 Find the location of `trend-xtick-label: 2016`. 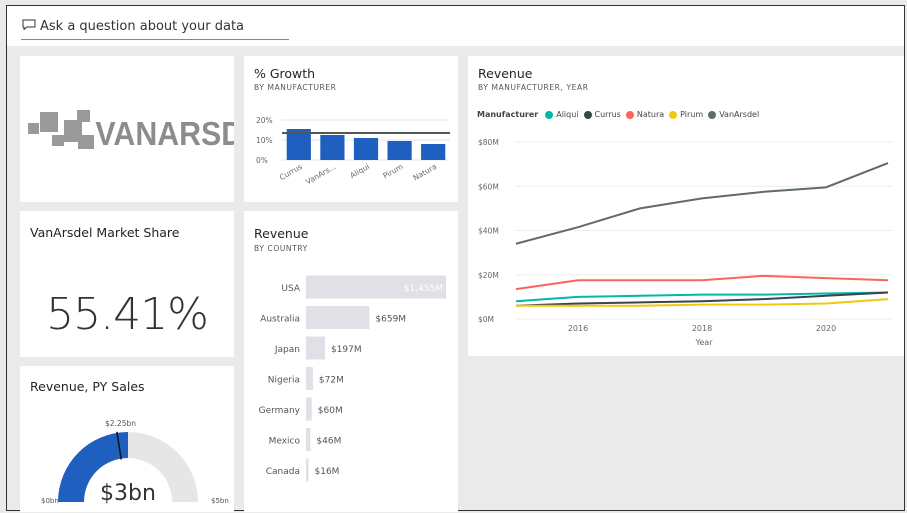

trend-xtick-label: 2016 is located at coordinates (578, 328).